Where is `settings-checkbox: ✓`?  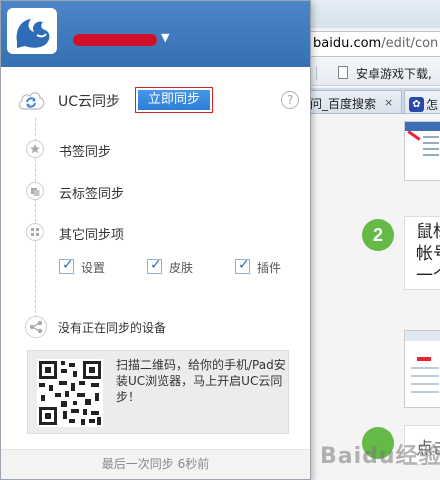 settings-checkbox: ✓ is located at coordinates (66, 265).